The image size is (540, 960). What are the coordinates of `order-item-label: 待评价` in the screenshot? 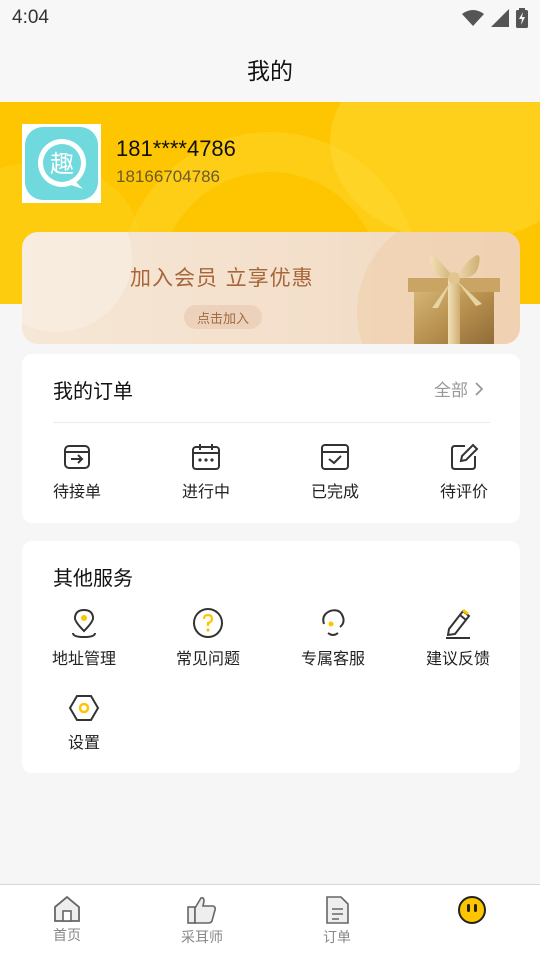 It's located at (463, 491).